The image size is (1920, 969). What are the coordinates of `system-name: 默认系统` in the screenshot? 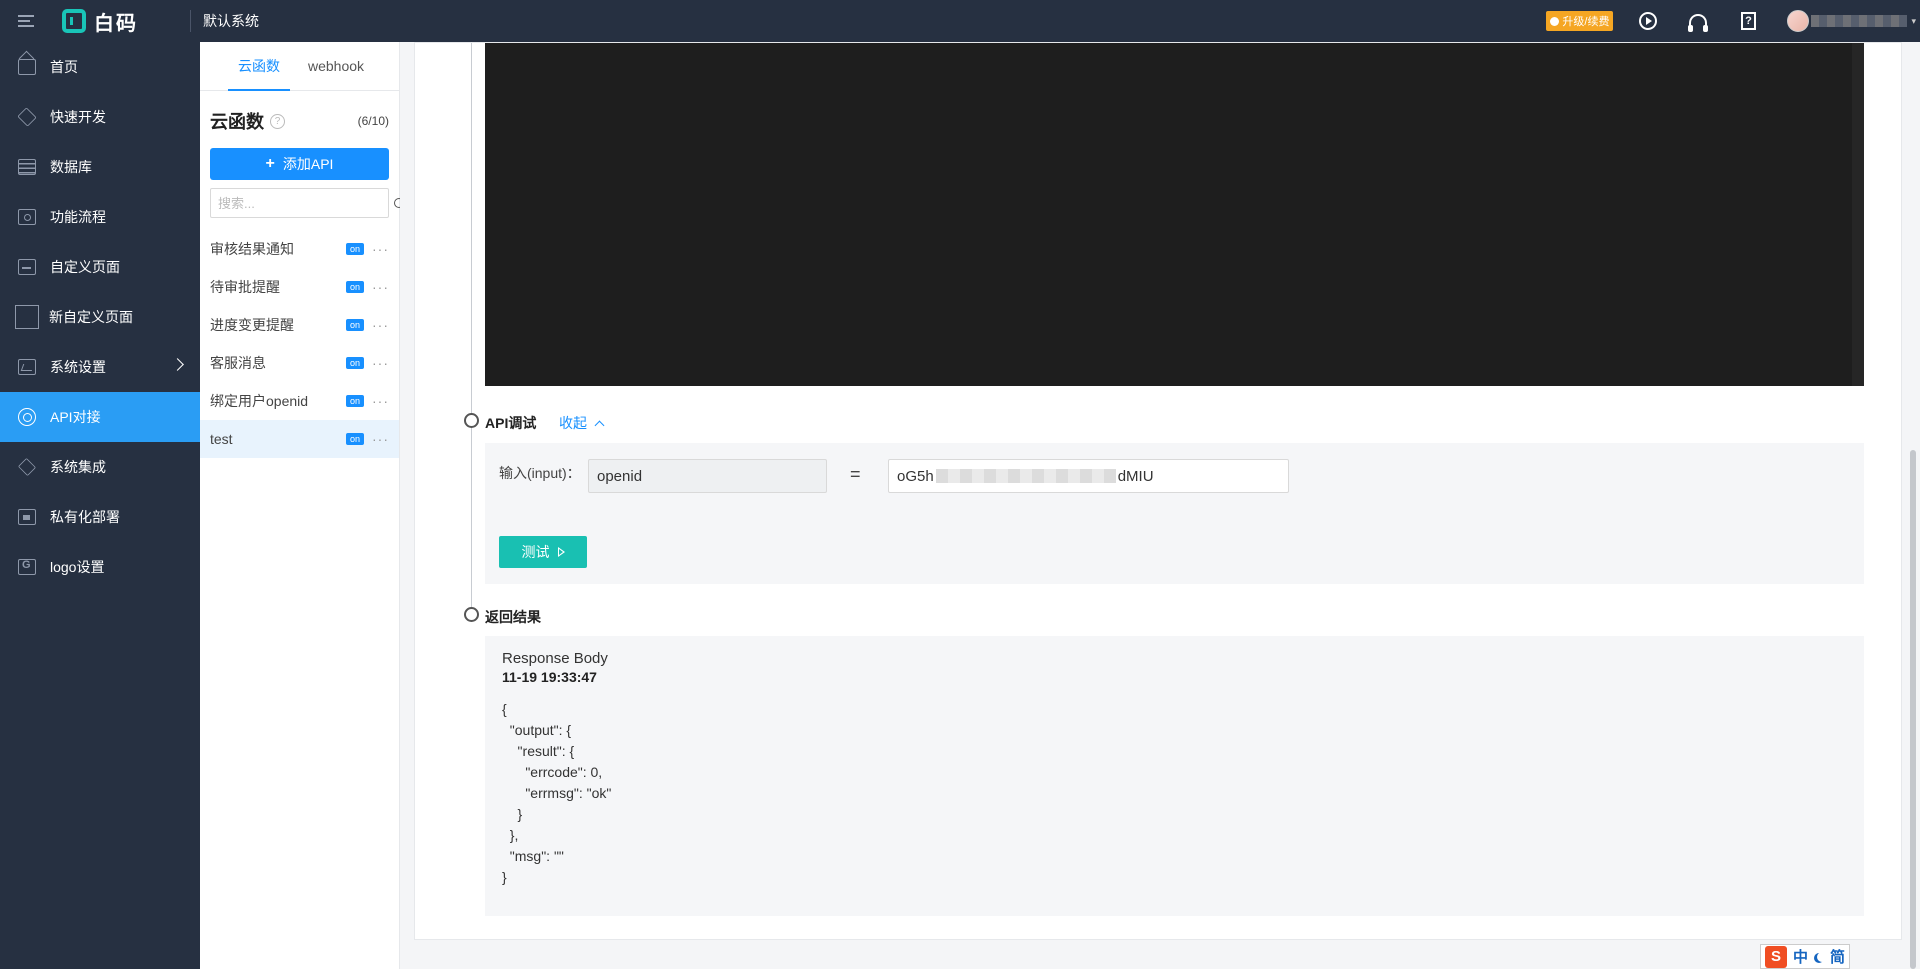 It's located at (231, 21).